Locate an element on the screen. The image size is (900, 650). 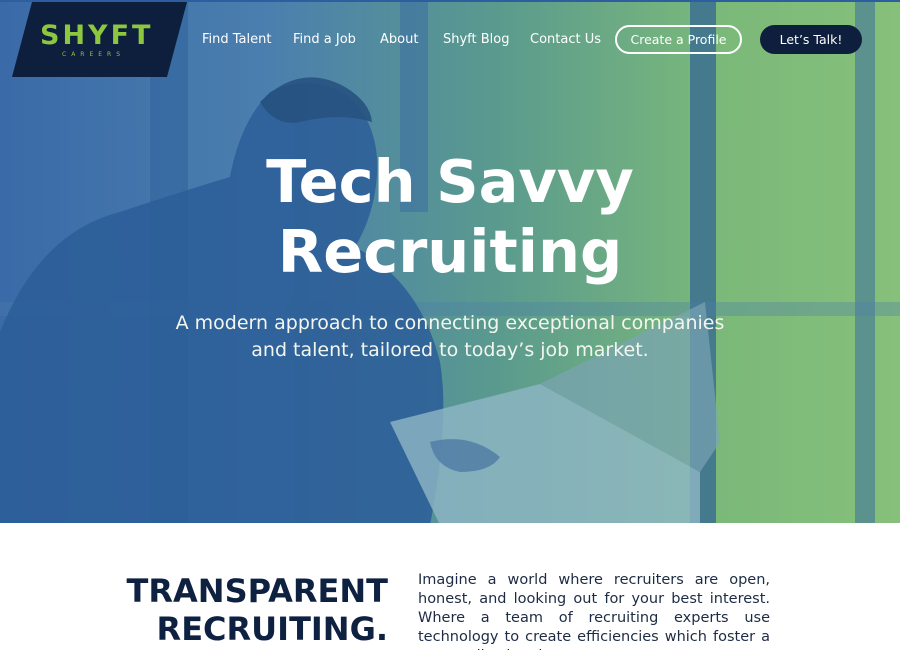
section-heading-line-1: TRANSPARENT is located at coordinates (257, 591).